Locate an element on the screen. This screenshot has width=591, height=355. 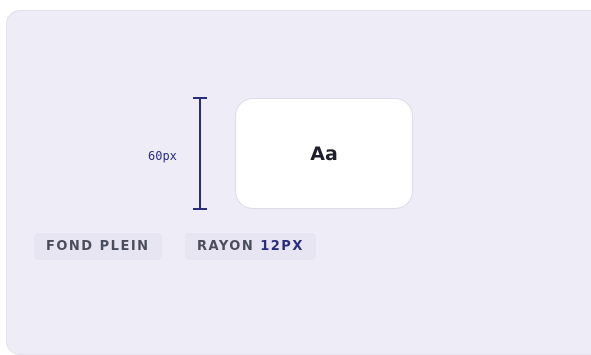
sample-text: Aa is located at coordinates (324, 153).